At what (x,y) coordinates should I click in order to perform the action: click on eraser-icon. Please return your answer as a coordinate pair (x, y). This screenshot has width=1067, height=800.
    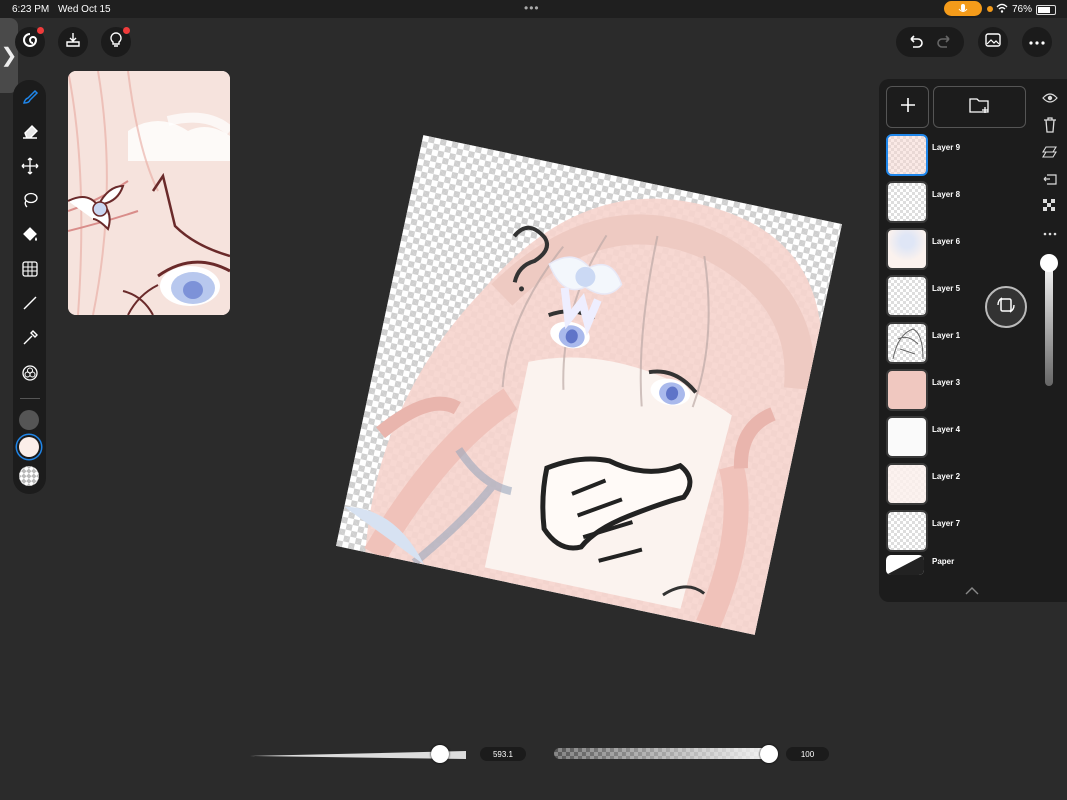
    Looking at the image, I should click on (30, 133).